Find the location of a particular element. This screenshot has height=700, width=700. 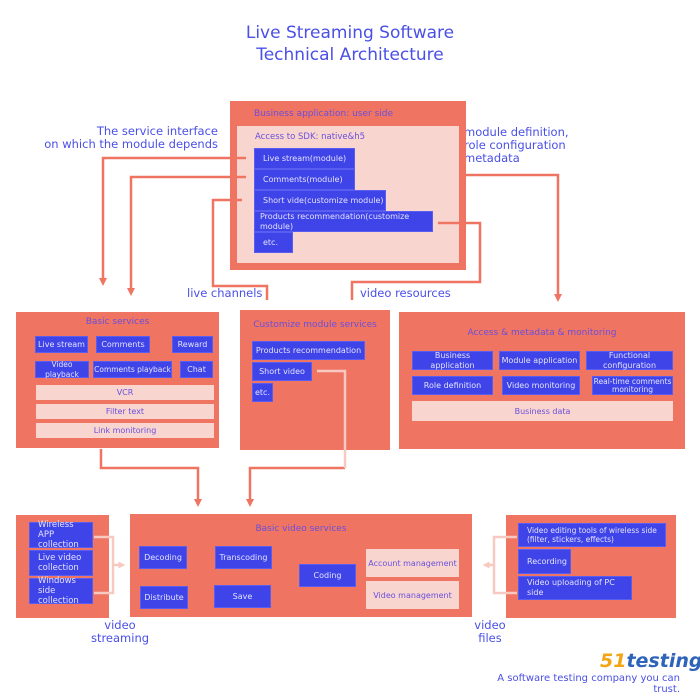

customize-etc: etc. is located at coordinates (262, 392).